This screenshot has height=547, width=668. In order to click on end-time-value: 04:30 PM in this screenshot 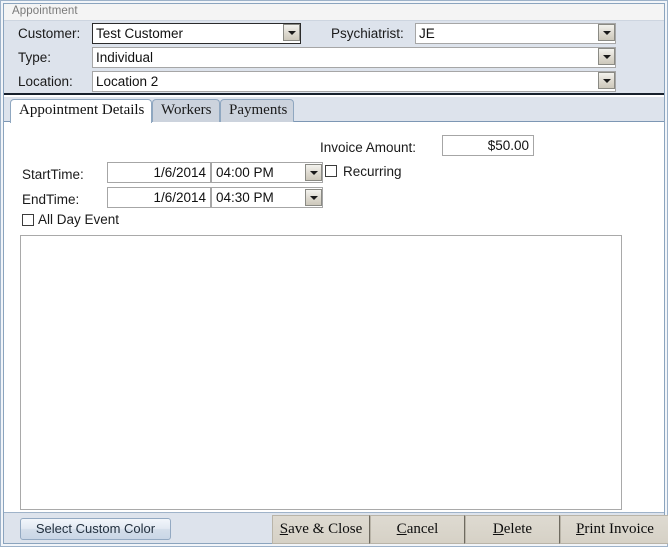, I will do `click(245, 197)`.